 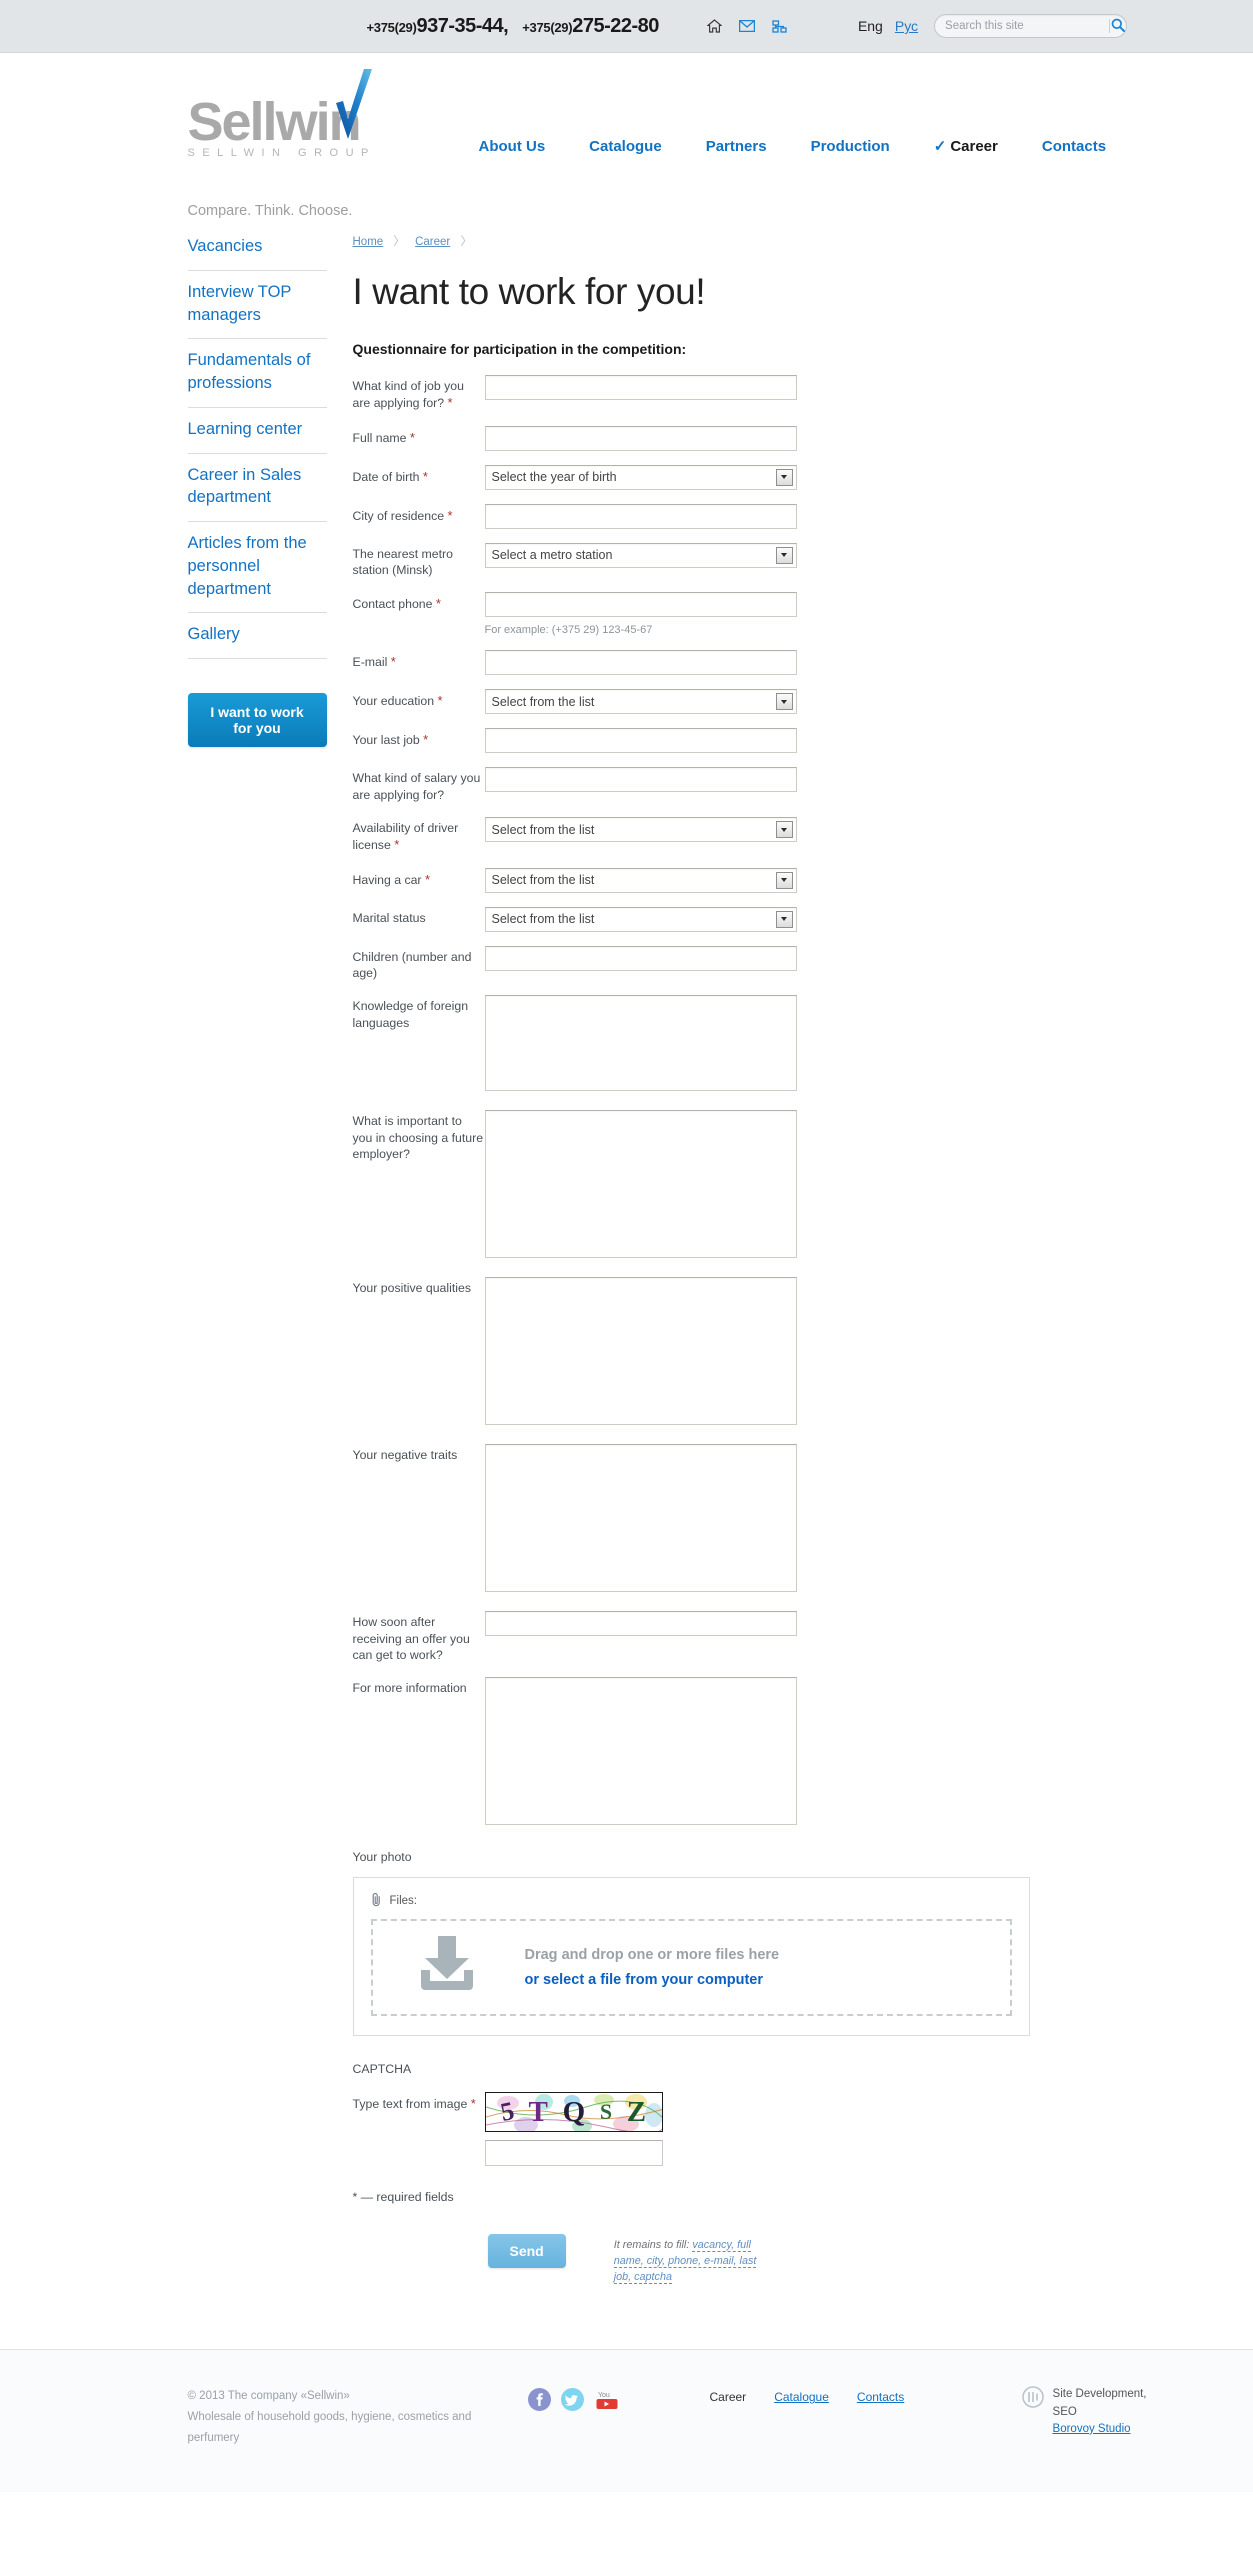 What do you see at coordinates (382, 2069) in the screenshot?
I see `captcha-section-title: CAPTCHA` at bounding box center [382, 2069].